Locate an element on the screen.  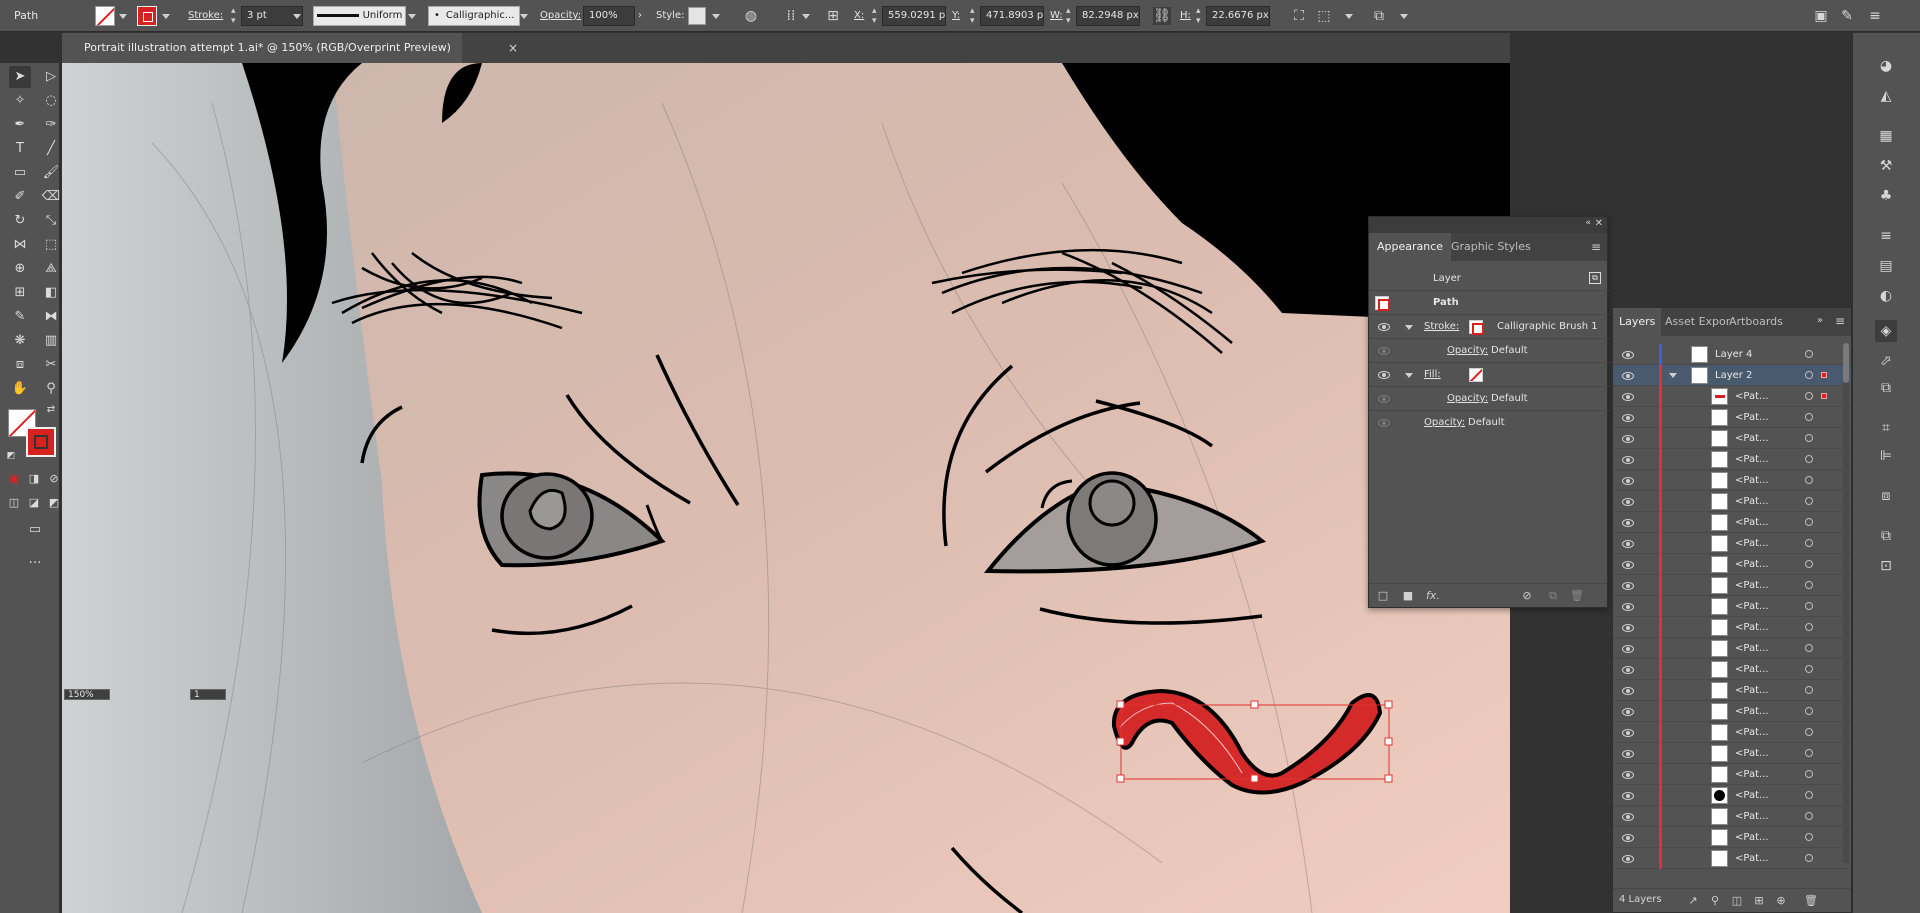
eyedropper-tool-icon: ✎ is located at coordinates (20, 317).